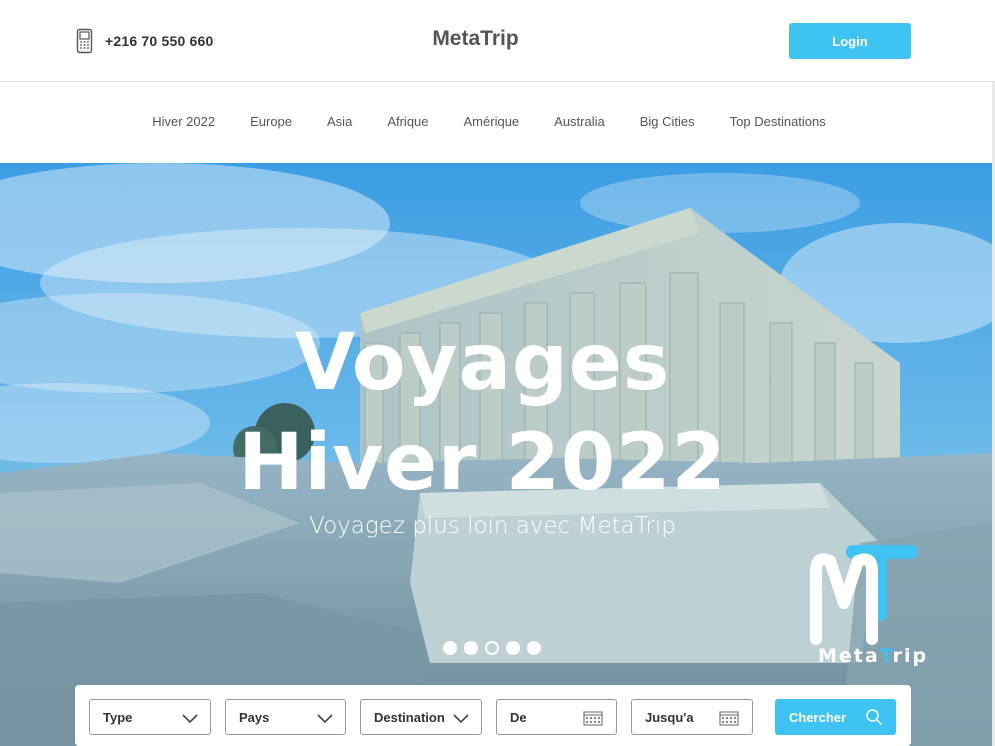 The width and height of the screenshot is (995, 746). What do you see at coordinates (409, 717) in the screenshot?
I see `destination-select-label: Destination` at bounding box center [409, 717].